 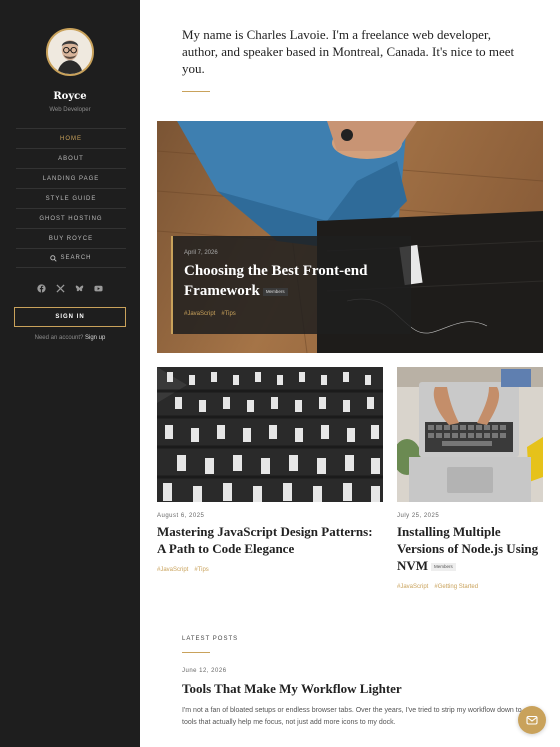 What do you see at coordinates (456, 587) in the screenshot?
I see `tag-link: #Getting Started` at bounding box center [456, 587].